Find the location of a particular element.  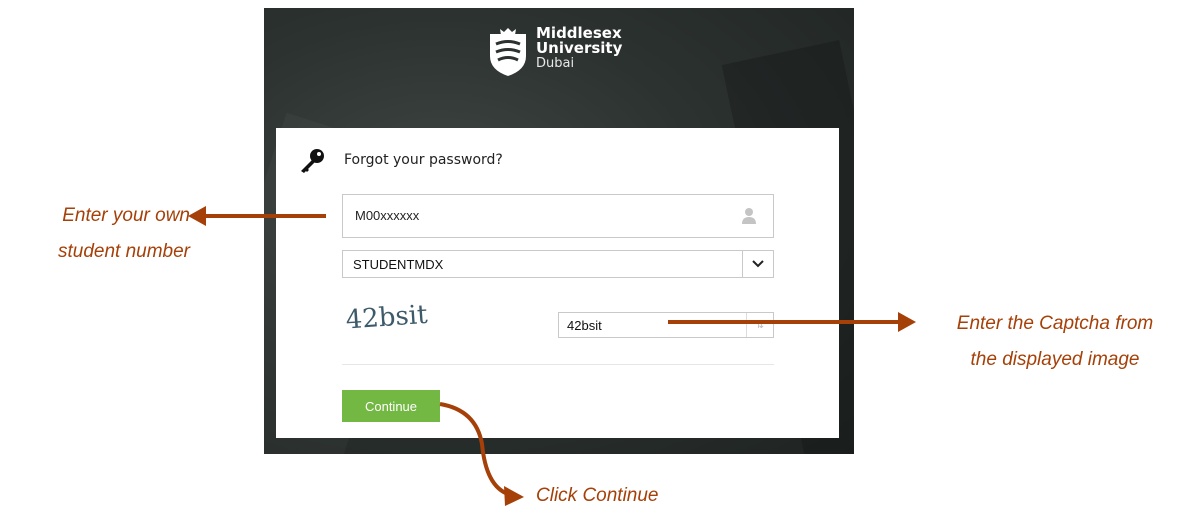

annotation-left-line2: student number is located at coordinates (123, 251).